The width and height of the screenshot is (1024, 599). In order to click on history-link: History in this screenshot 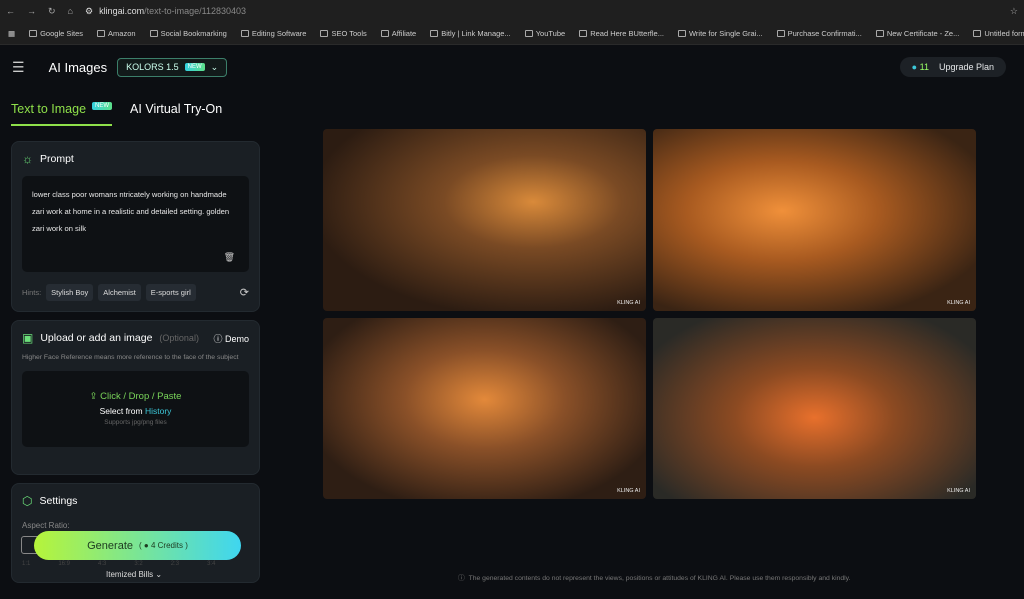, I will do `click(158, 411)`.